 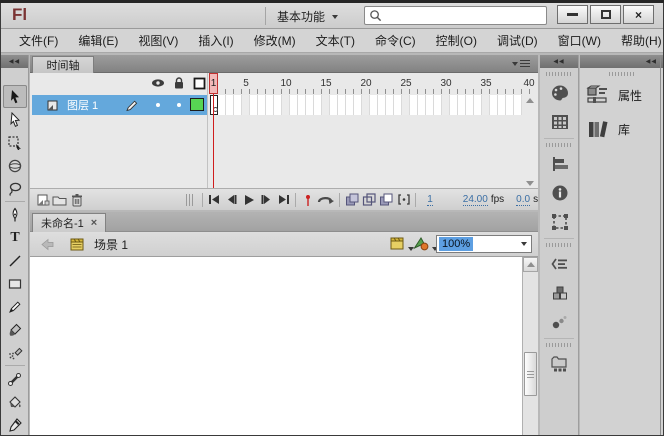 I want to click on close-button: ×, so click(x=638, y=14).